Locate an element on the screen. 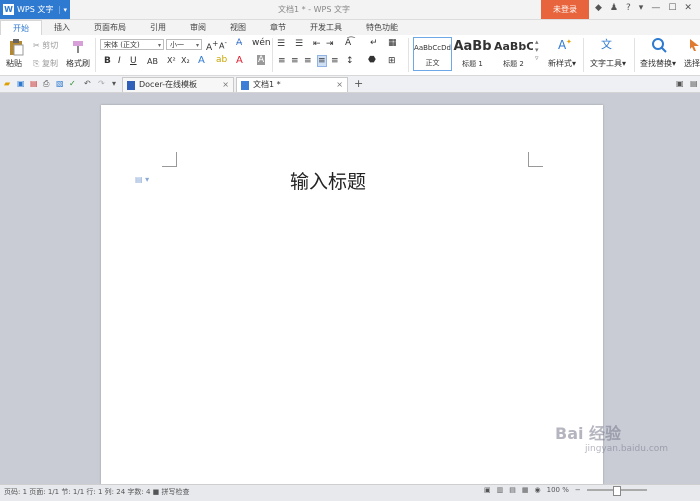 The width and height of the screenshot is (700, 501). text-effect-icon: A is located at coordinates (201, 60).